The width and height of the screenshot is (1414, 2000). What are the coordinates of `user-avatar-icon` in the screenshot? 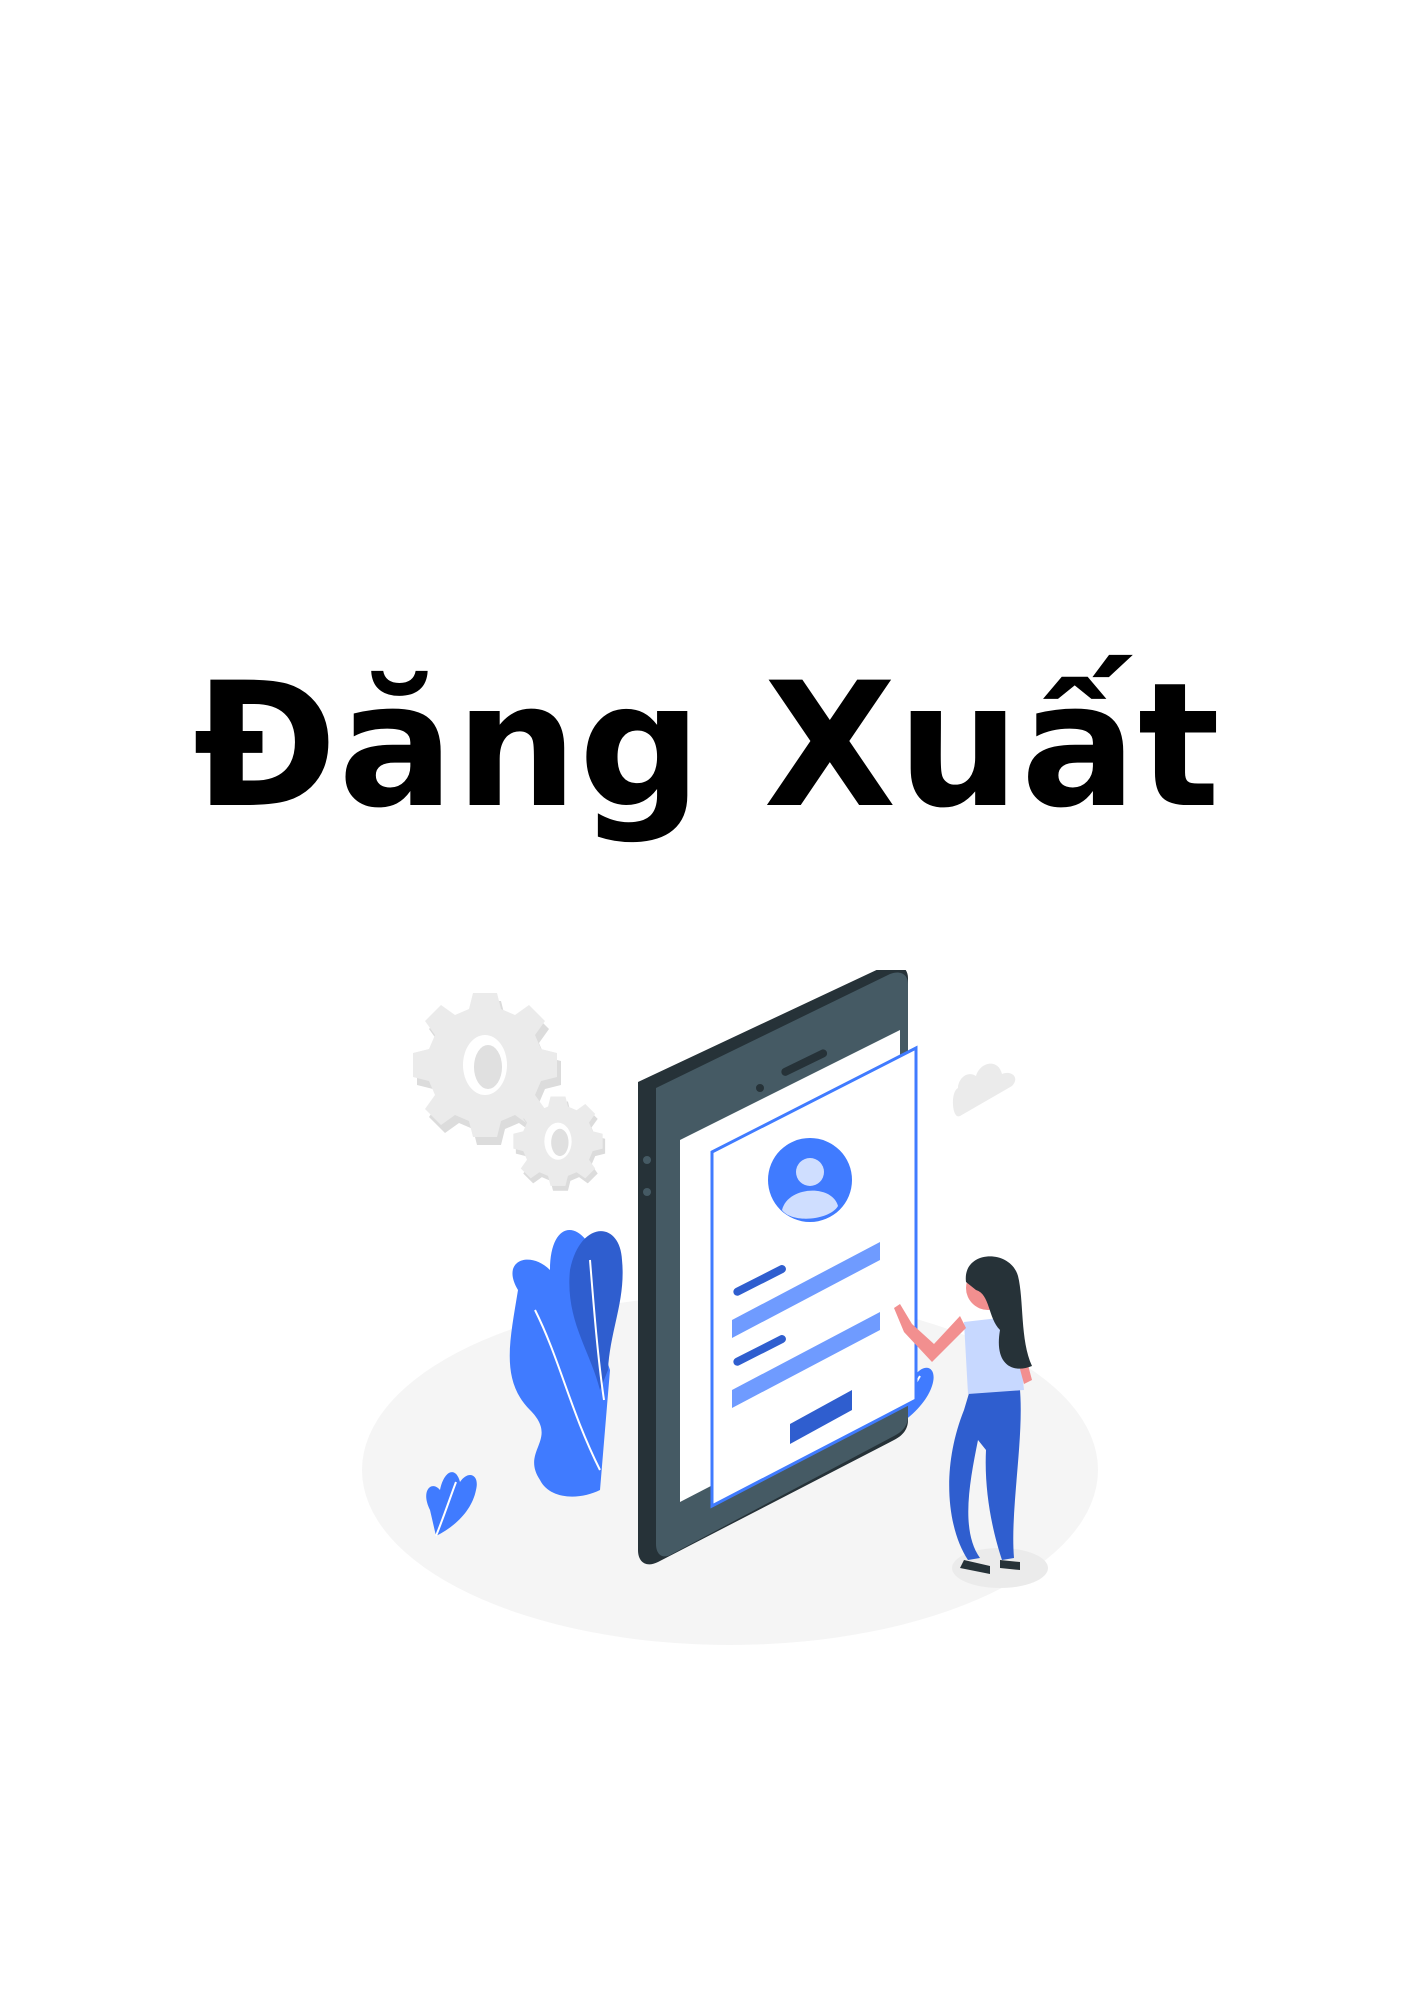 It's located at (810, 1180).